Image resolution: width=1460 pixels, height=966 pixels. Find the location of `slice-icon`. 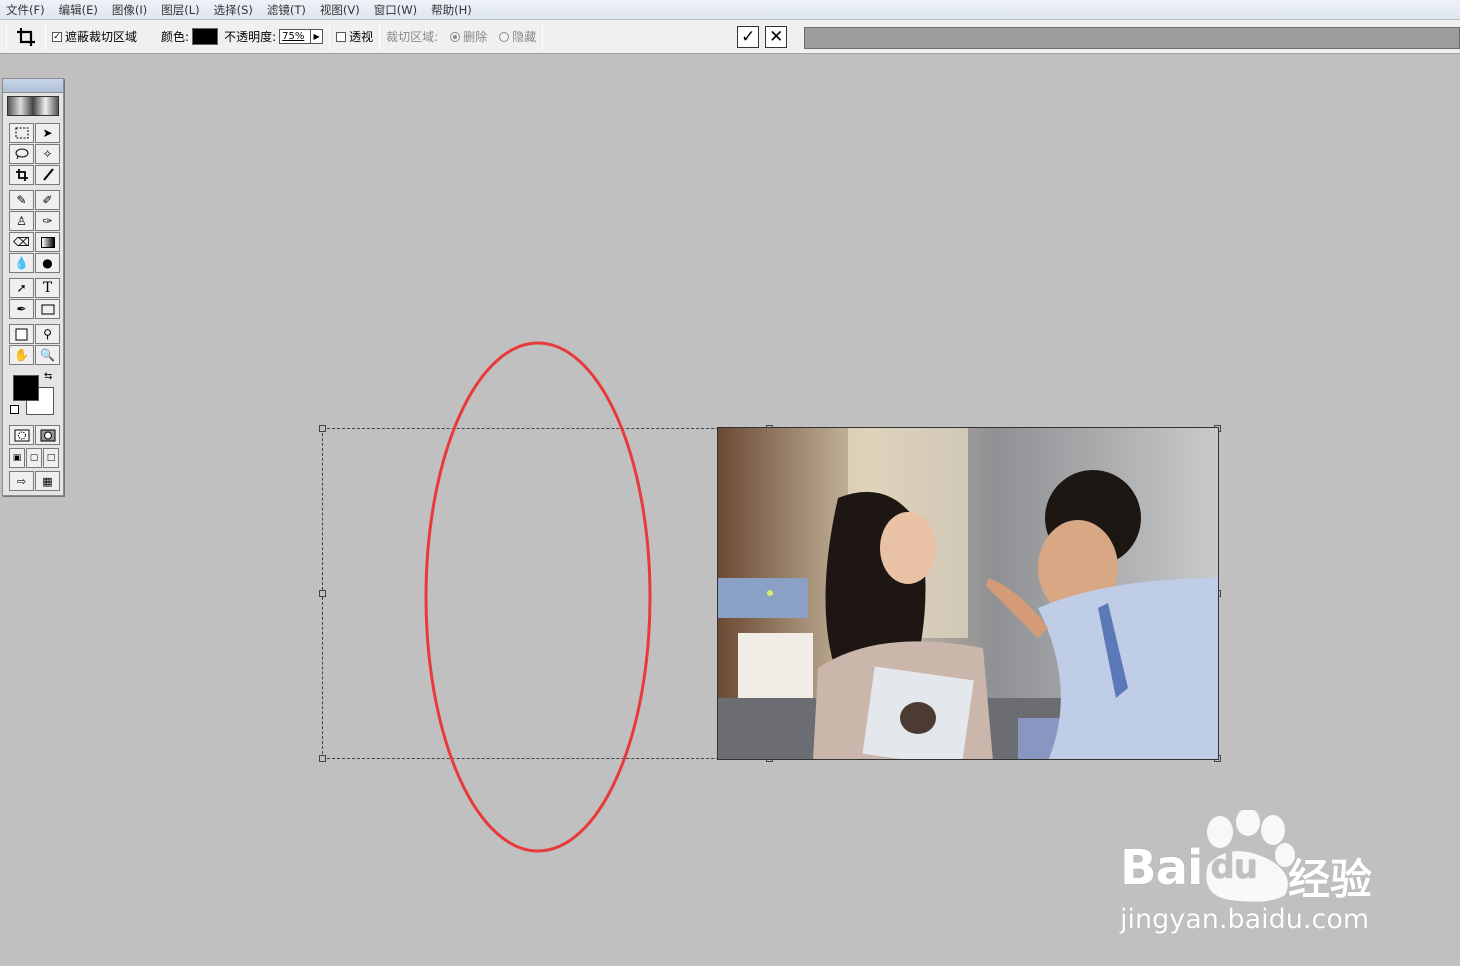

slice-icon is located at coordinates (47, 175).